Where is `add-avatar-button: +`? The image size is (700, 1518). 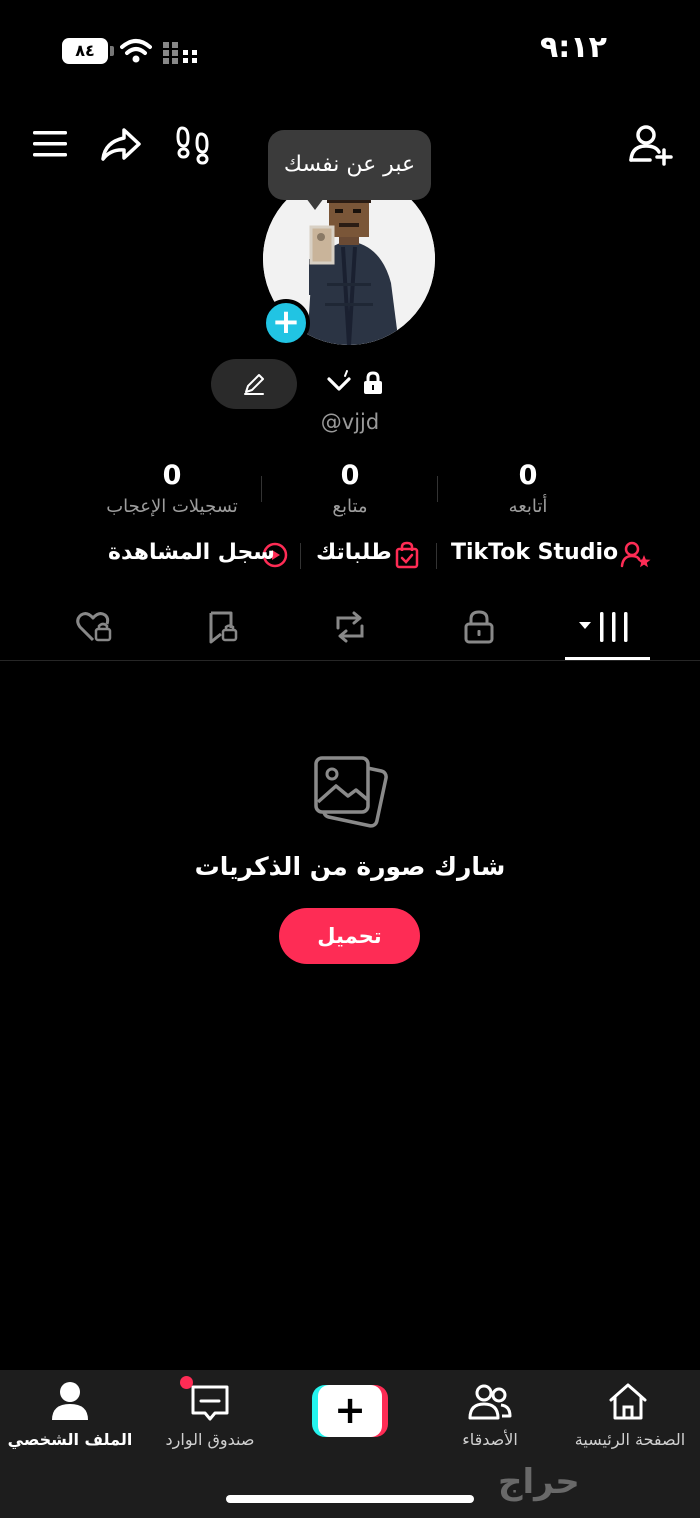 add-avatar-button: + is located at coordinates (286, 323).